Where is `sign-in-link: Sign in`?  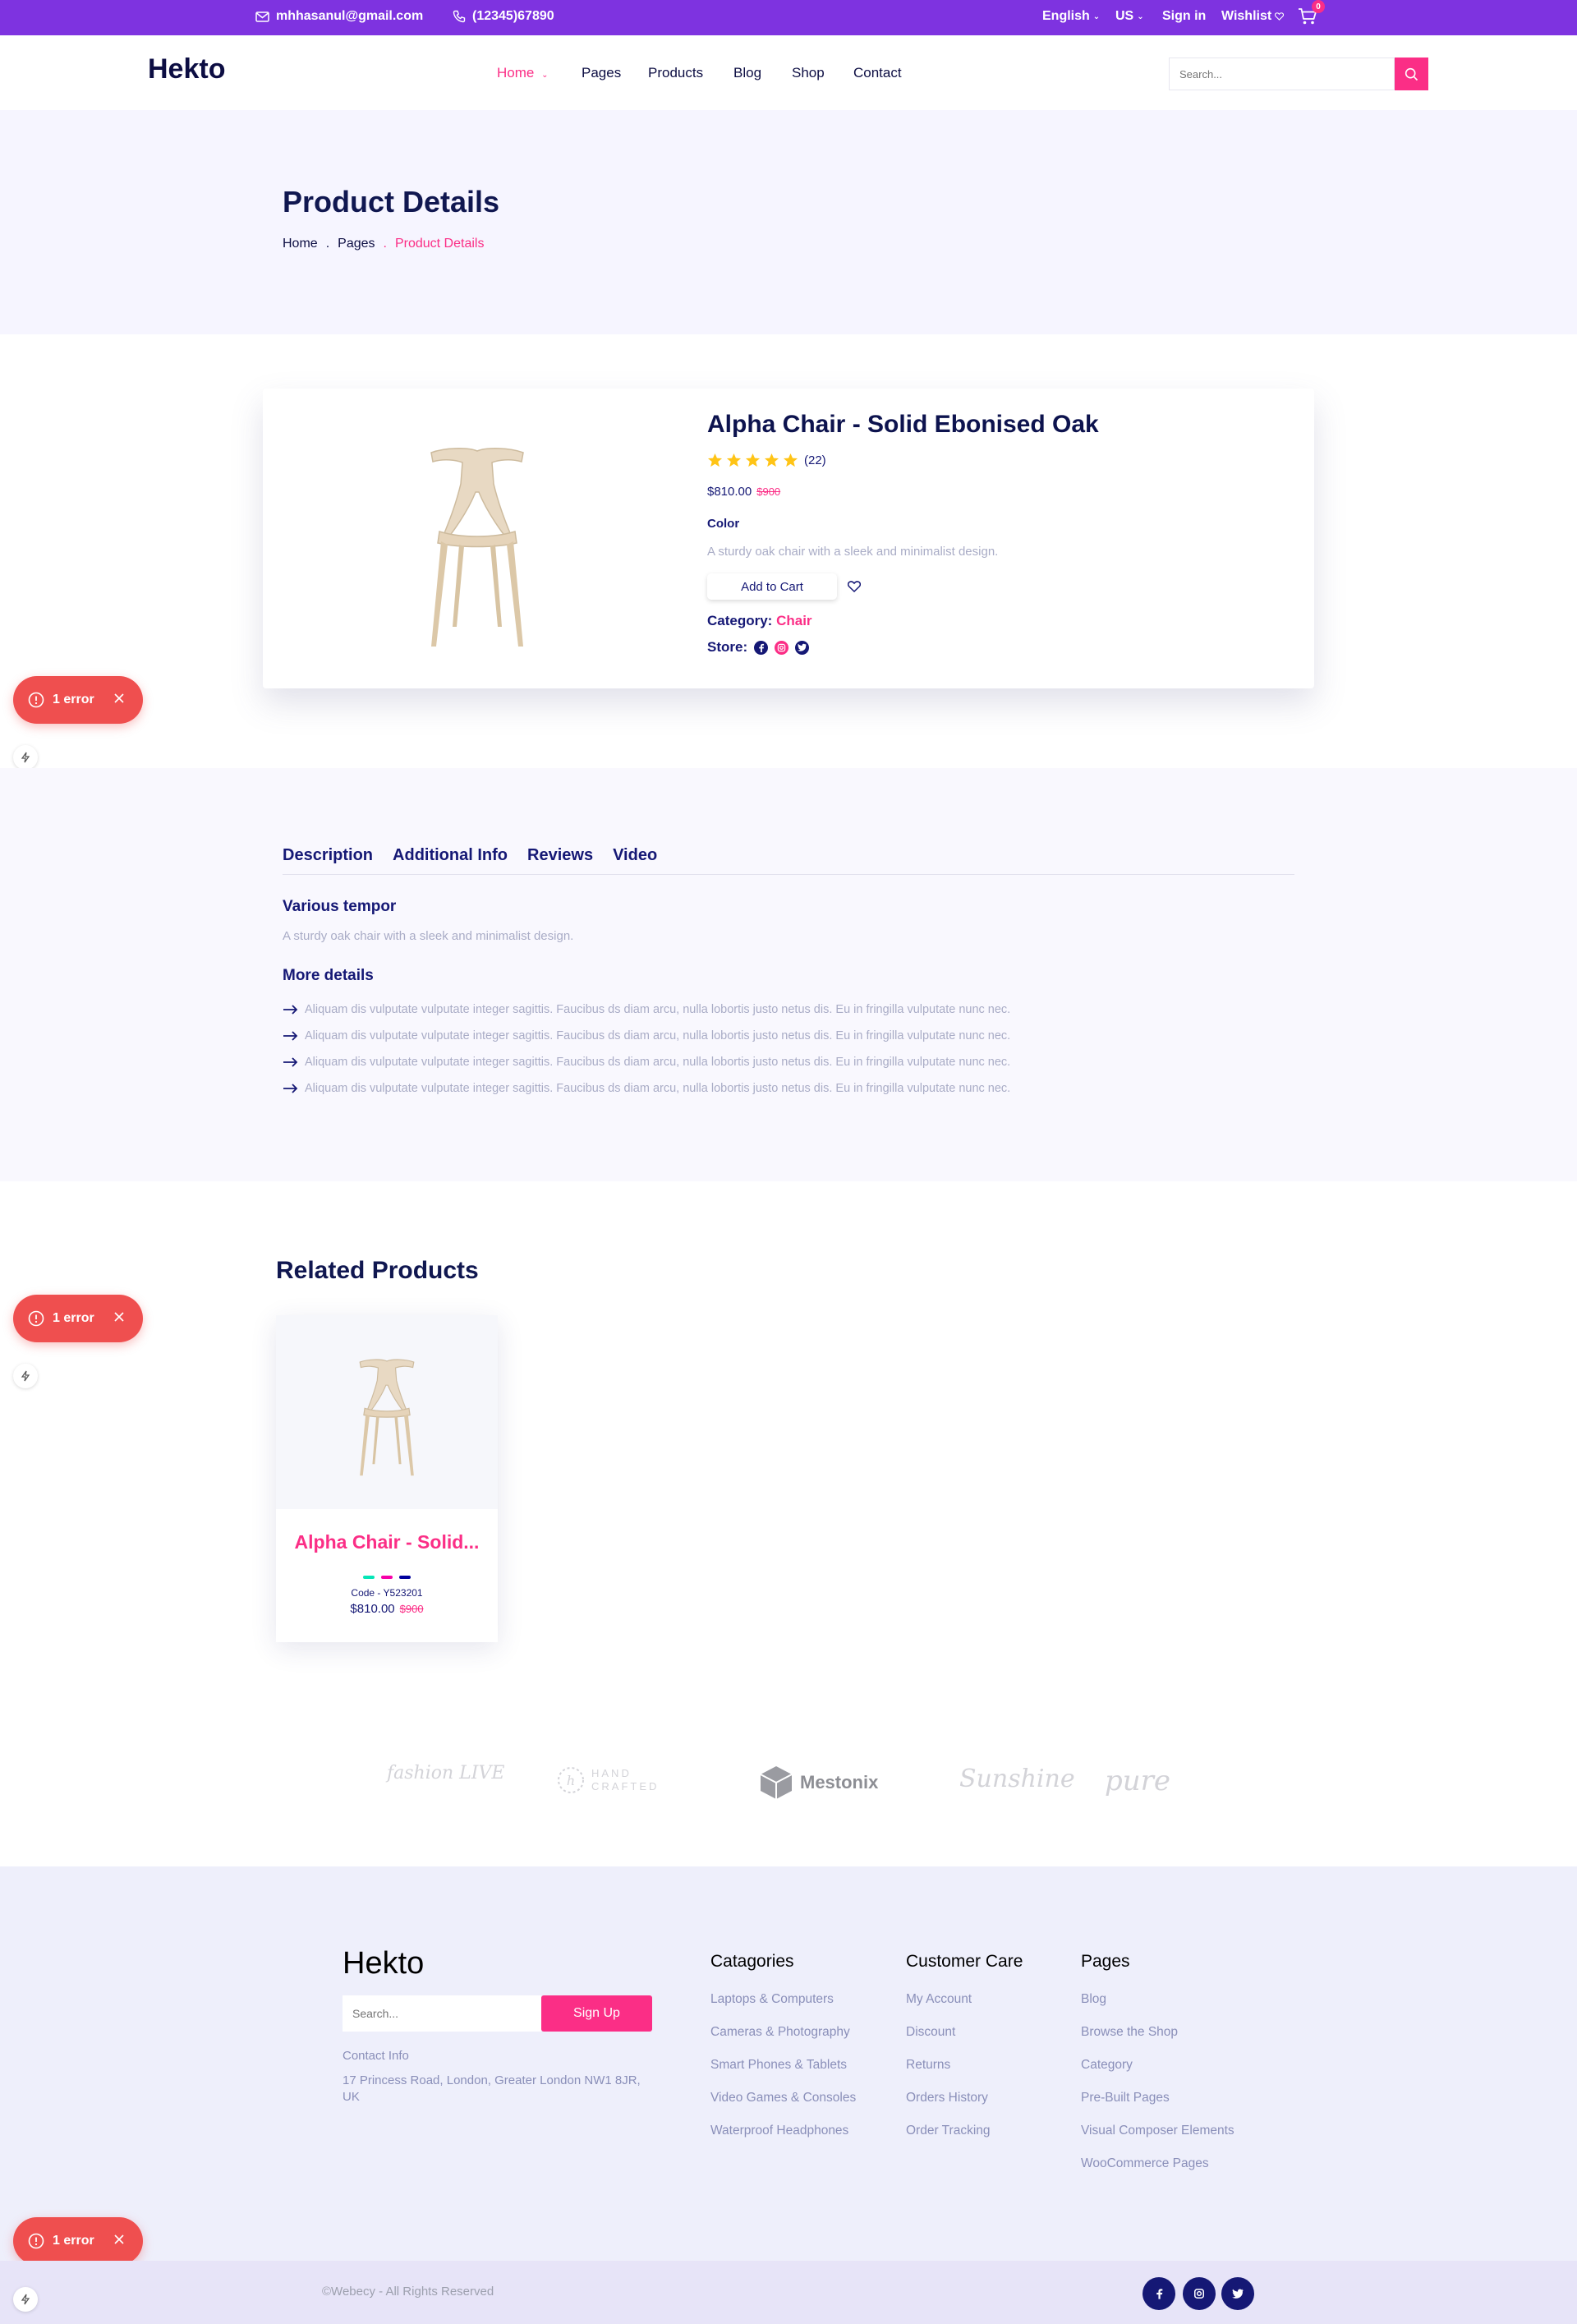
sign-in-link: Sign in is located at coordinates (1184, 16).